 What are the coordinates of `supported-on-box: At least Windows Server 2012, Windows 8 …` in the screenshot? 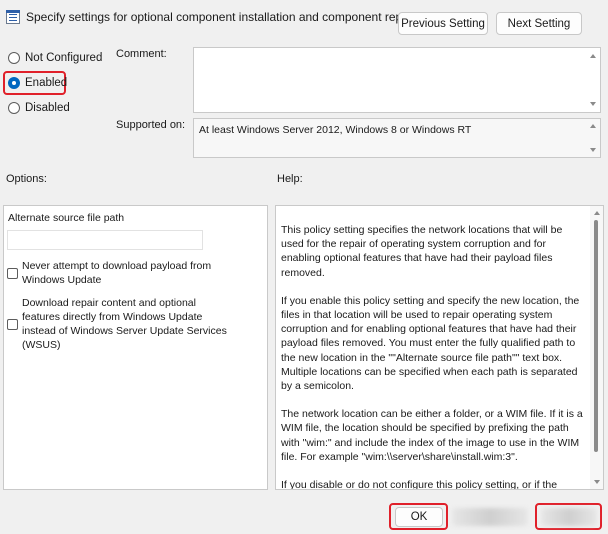 It's located at (397, 138).